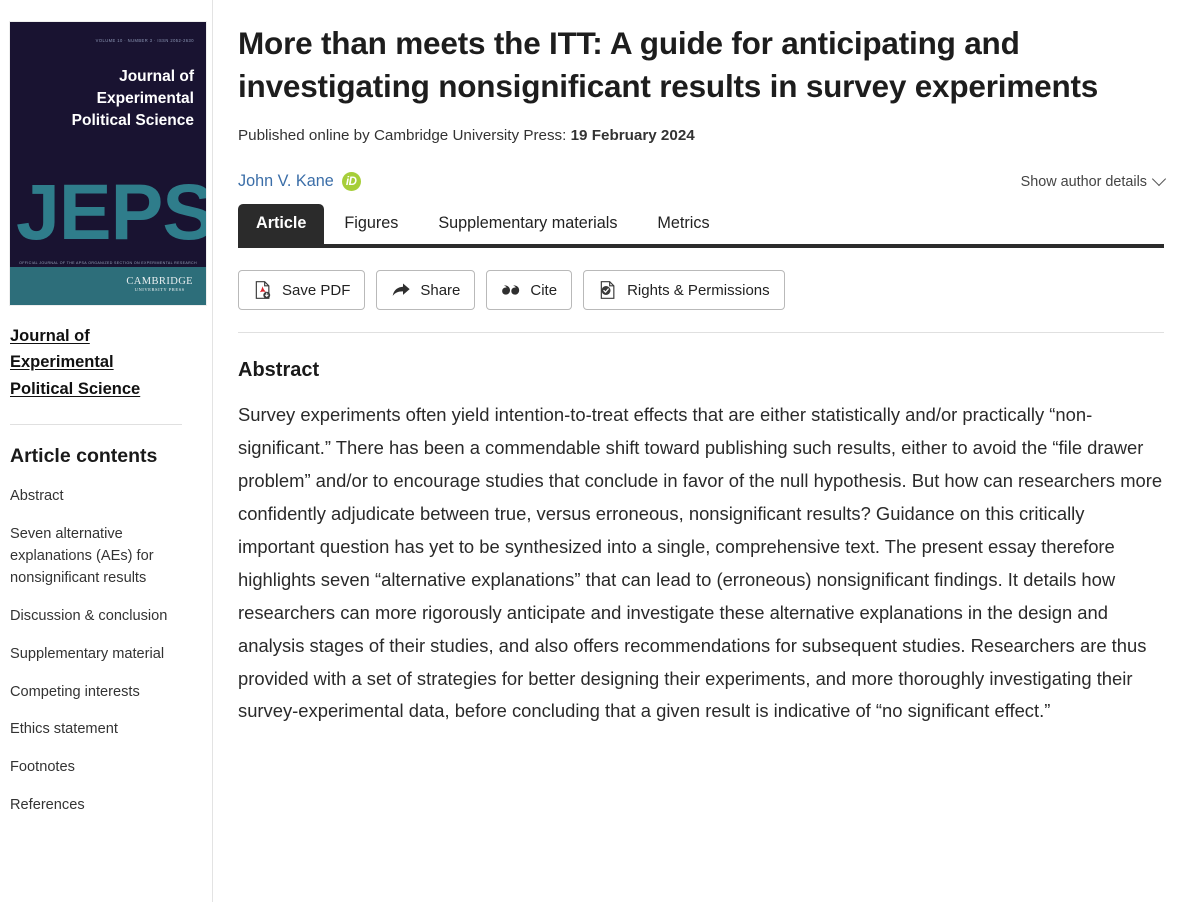 This screenshot has width=1200, height=902. I want to click on toc-item-supplementary-material: Supplementary material, so click(97, 655).